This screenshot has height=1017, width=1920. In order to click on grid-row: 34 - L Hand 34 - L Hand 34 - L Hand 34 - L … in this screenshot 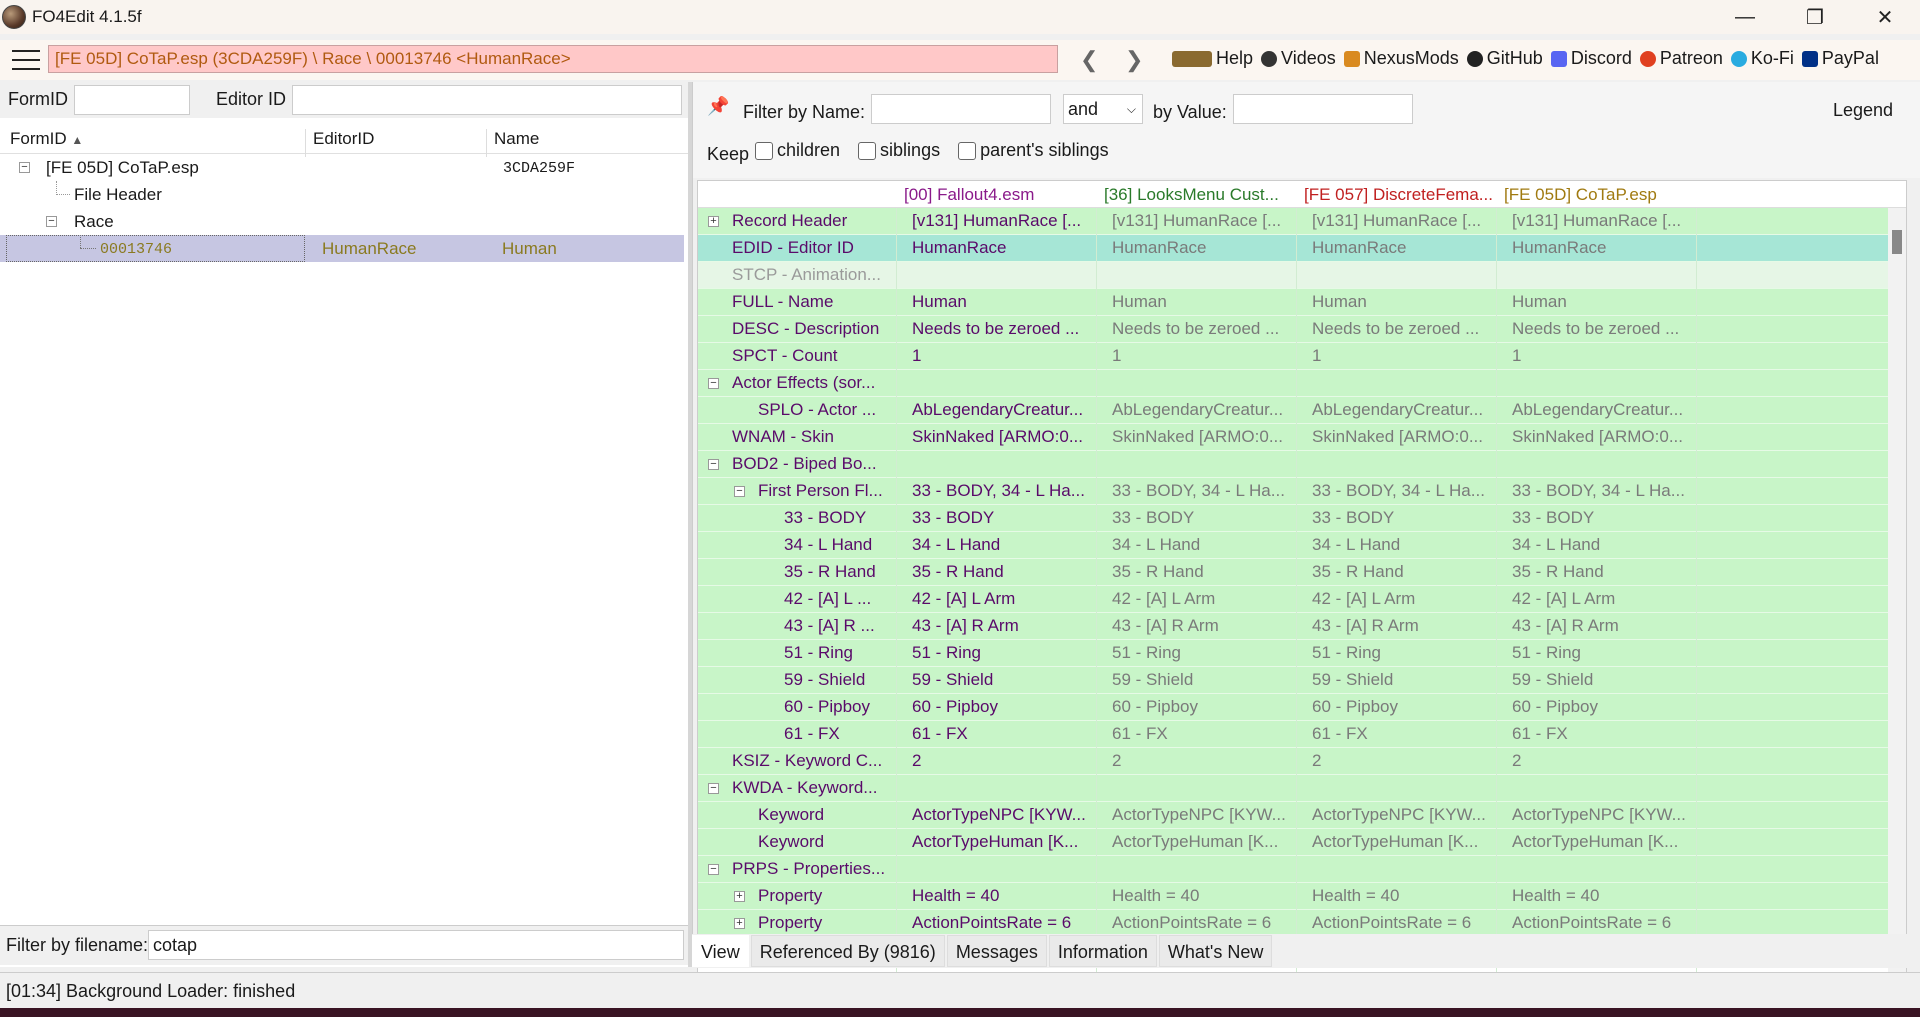, I will do `click(1293, 545)`.